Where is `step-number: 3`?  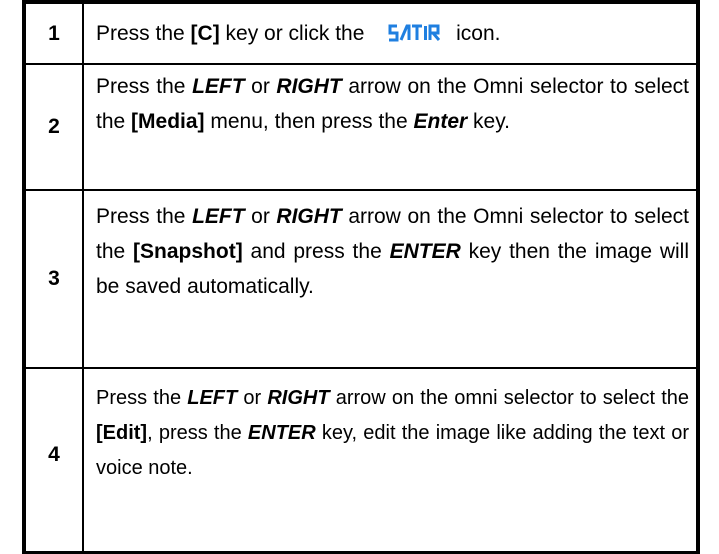 step-number: 3 is located at coordinates (53, 279).